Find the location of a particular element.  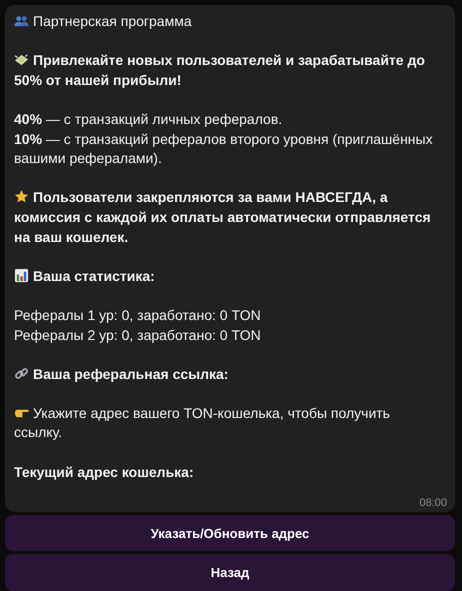

message-text: Ваша реферальная ссылка: is located at coordinates (223, 374).